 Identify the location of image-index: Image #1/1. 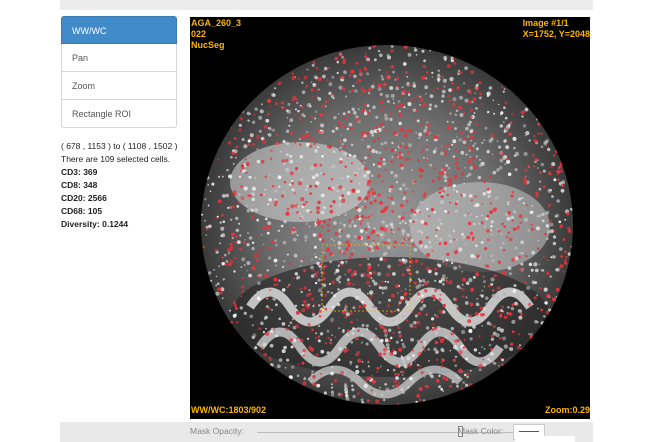
(545, 23).